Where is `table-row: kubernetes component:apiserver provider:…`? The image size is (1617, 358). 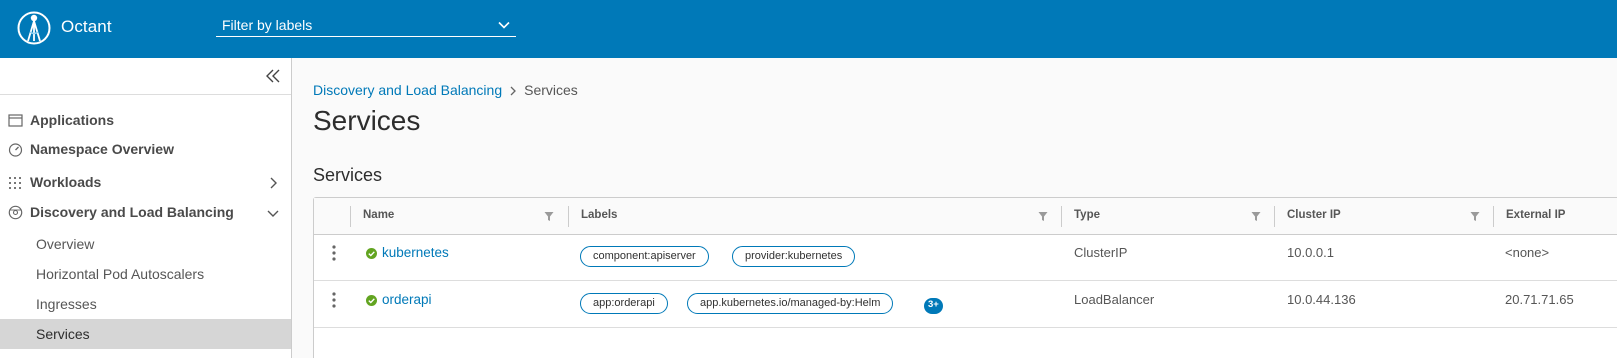 table-row: kubernetes component:apiserver provider:… is located at coordinates (965, 258).